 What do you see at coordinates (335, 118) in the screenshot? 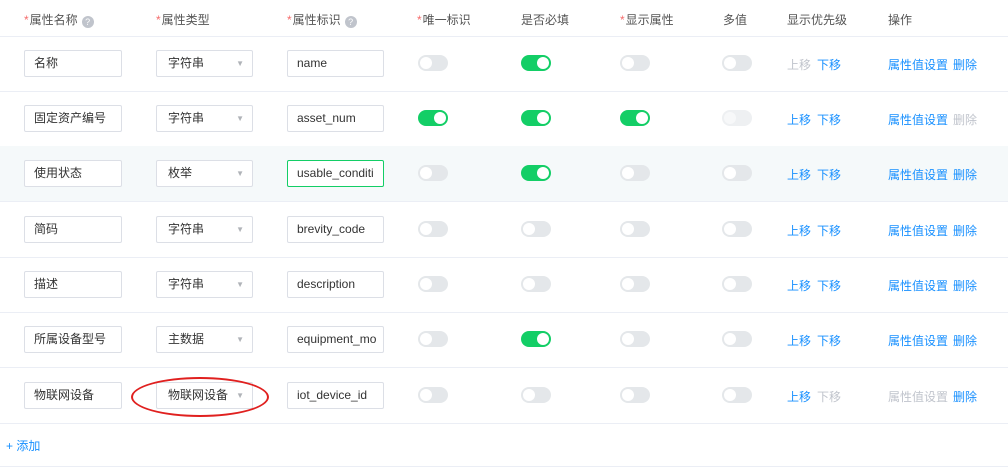
I see `attribute-identifier-input: asset_num` at bounding box center [335, 118].